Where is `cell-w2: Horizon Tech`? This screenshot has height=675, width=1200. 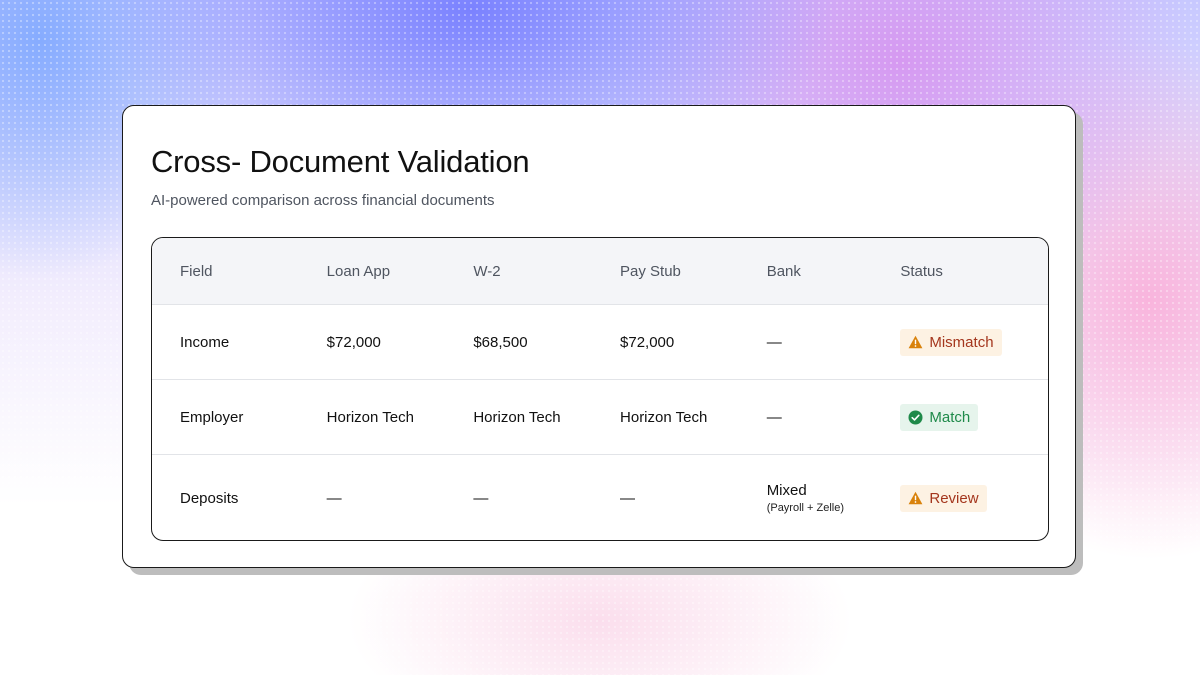 cell-w2: Horizon Tech is located at coordinates (517, 417).